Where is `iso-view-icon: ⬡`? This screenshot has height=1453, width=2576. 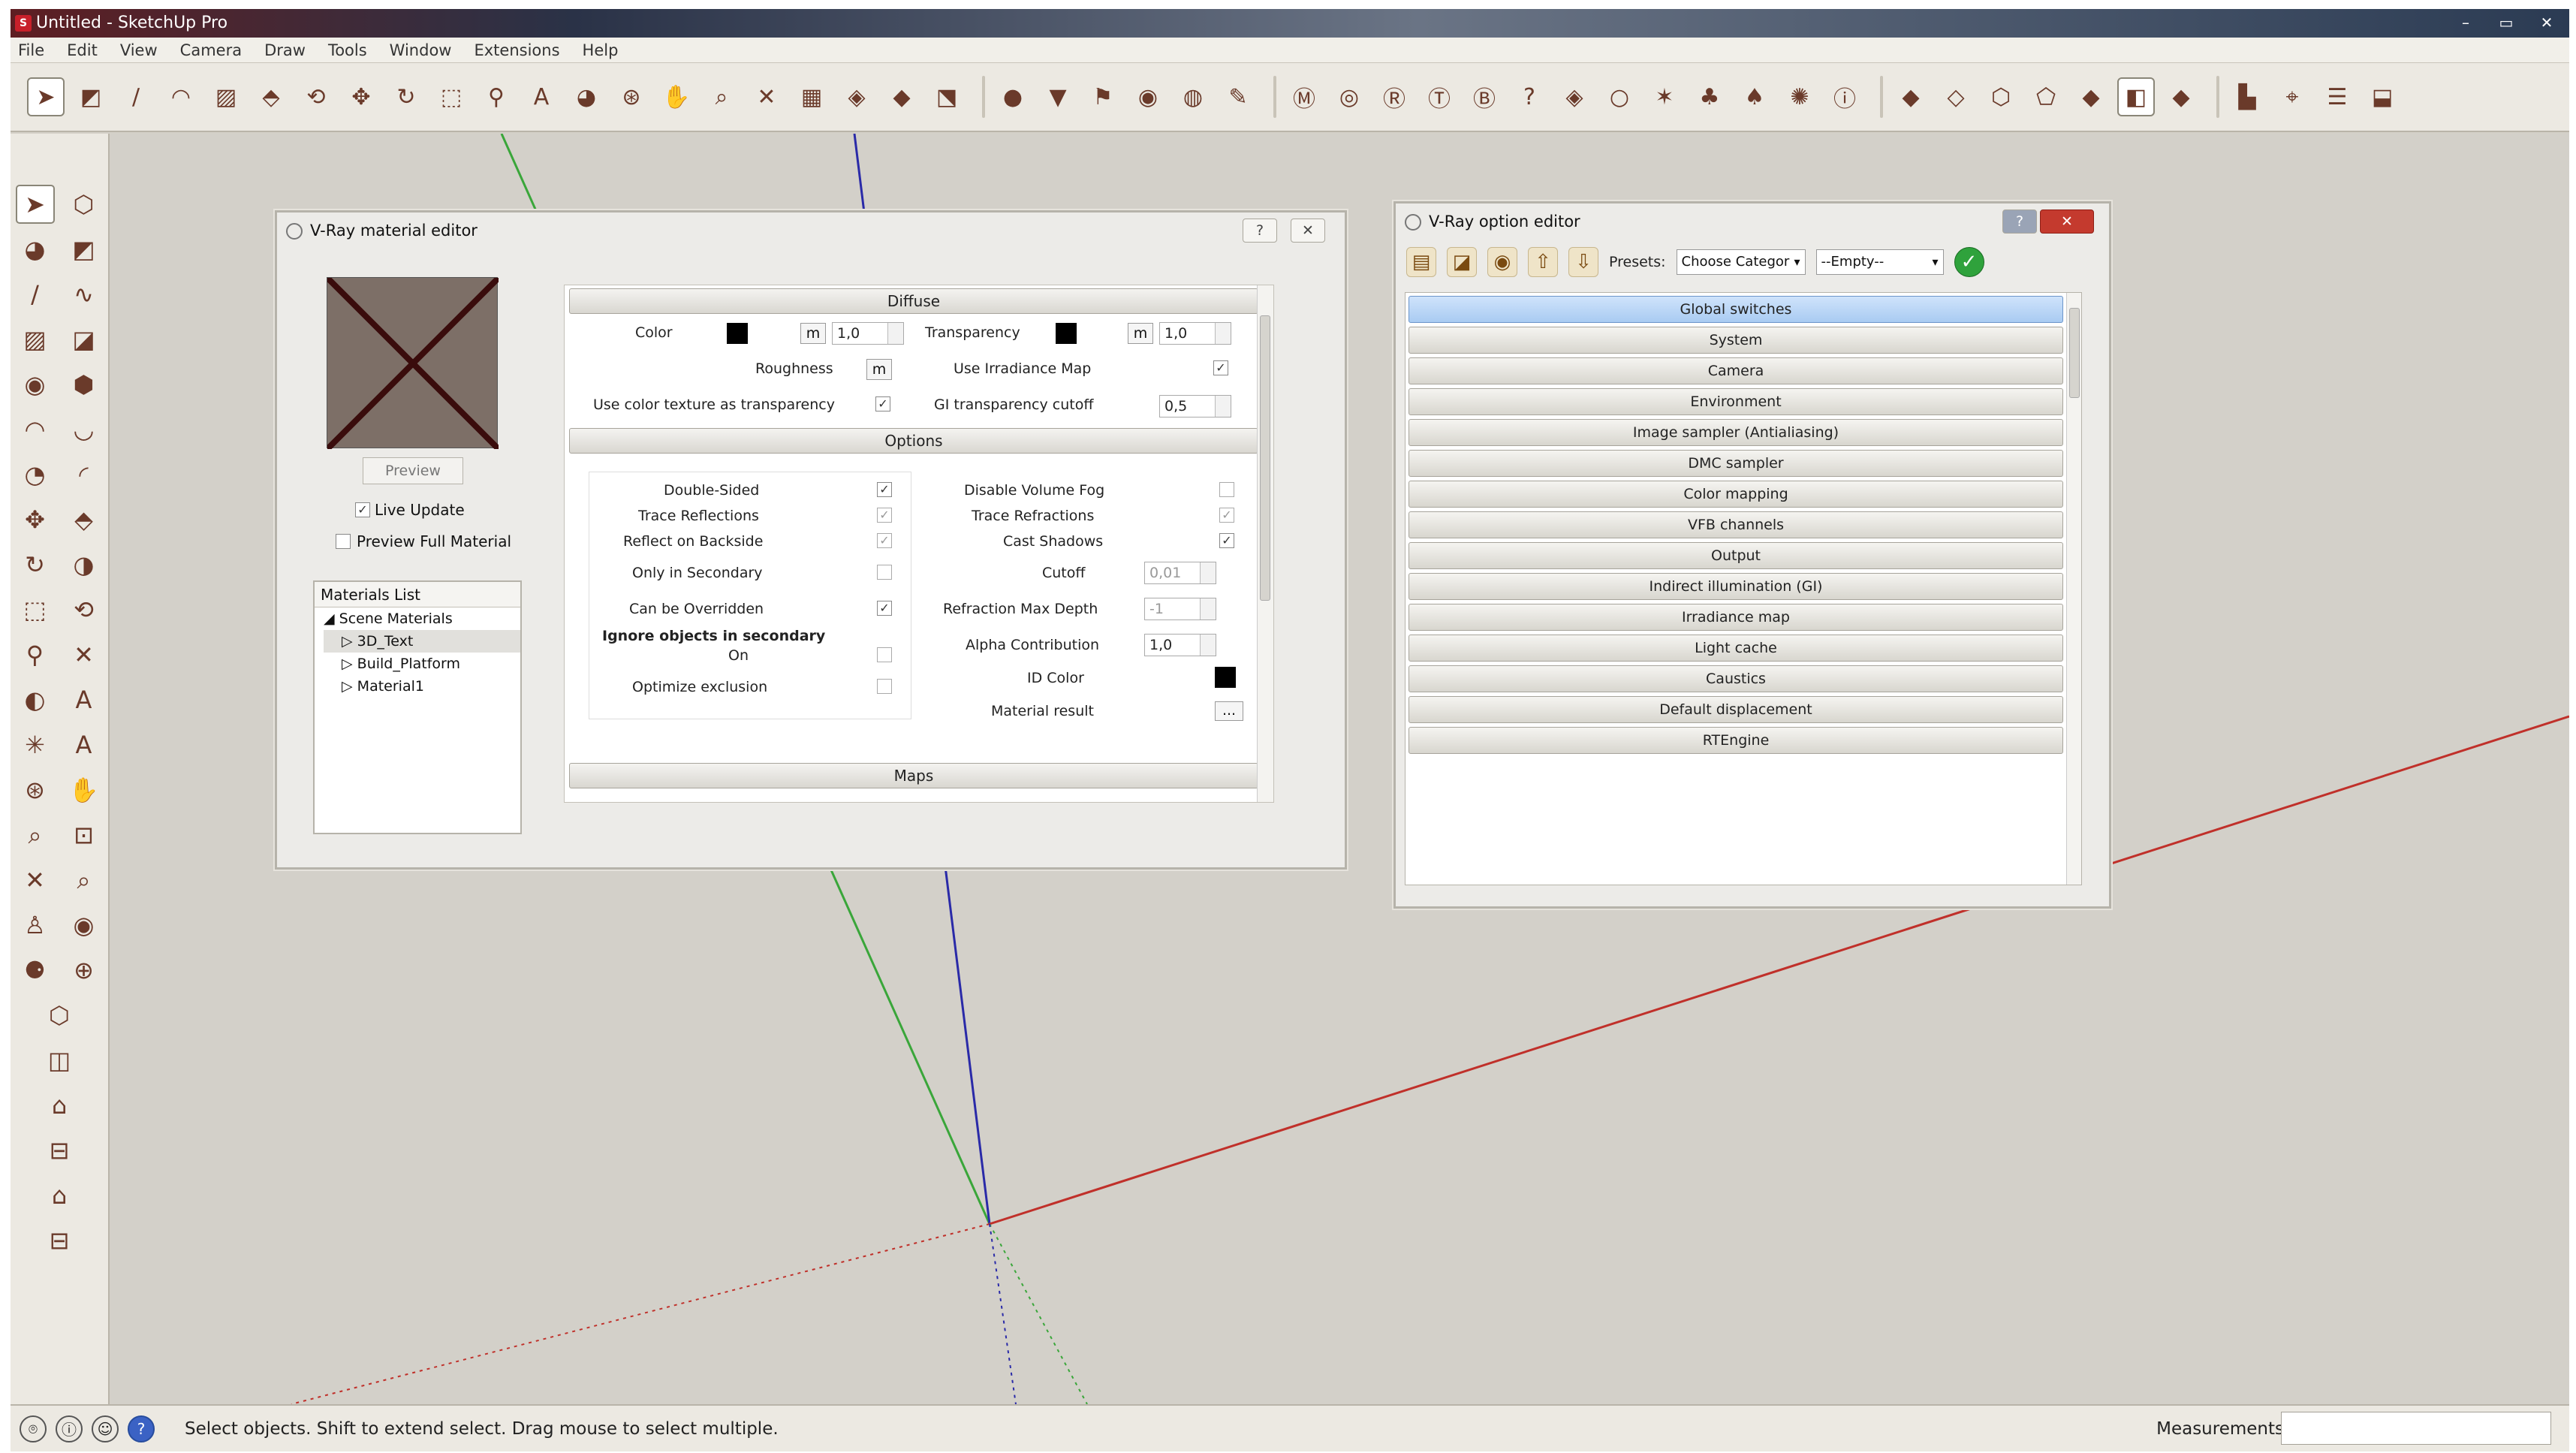 iso-view-icon: ⬡ is located at coordinates (59, 1015).